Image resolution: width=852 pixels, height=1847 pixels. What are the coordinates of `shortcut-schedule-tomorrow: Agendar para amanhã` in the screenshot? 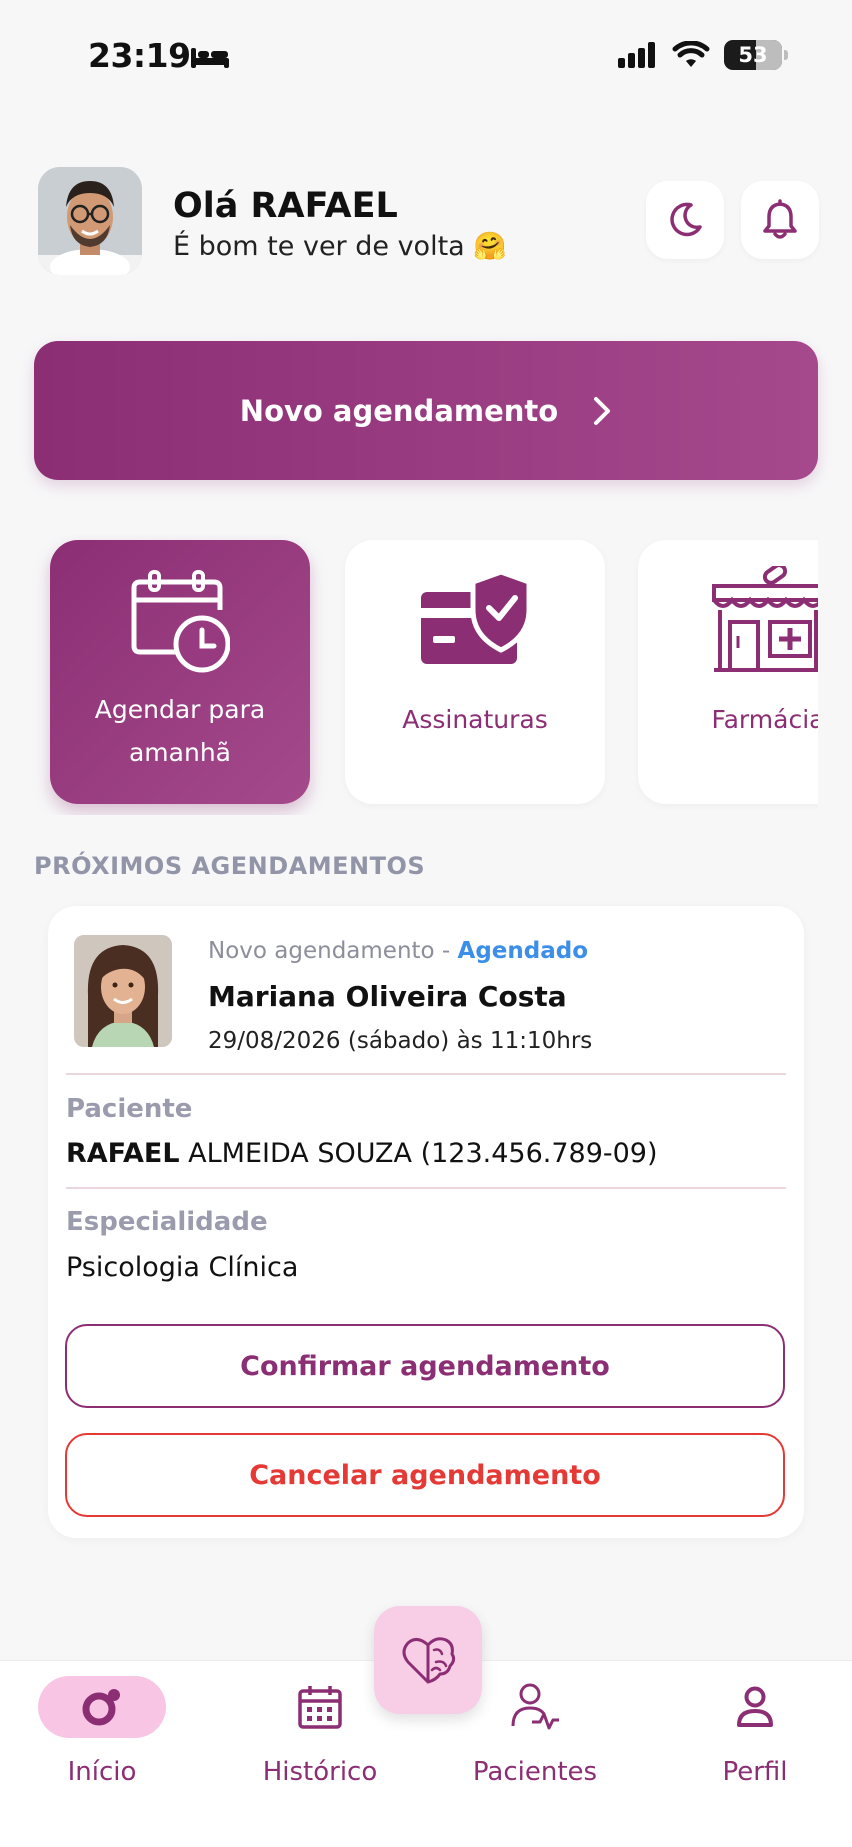 It's located at (180, 672).